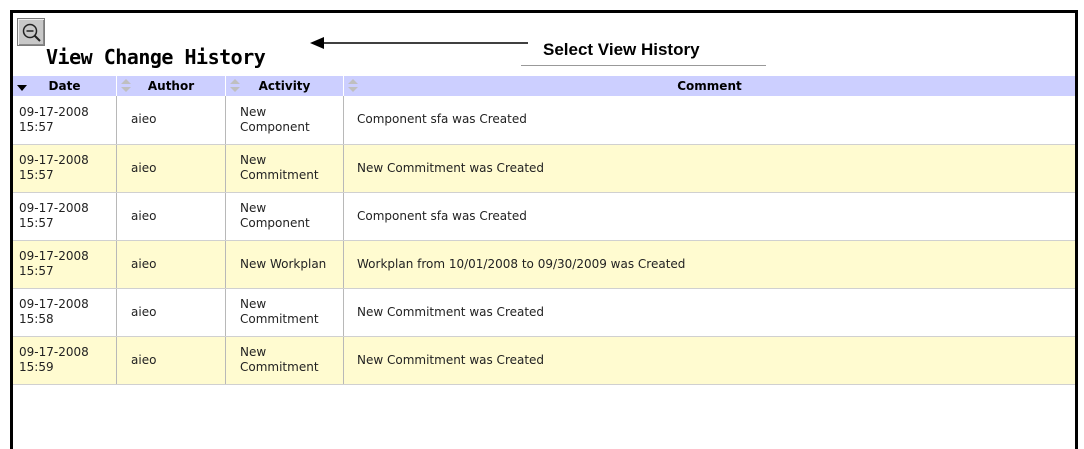 The height and width of the screenshot is (449, 1084). I want to click on cell-date: 09-17-2008 15:59, so click(65, 360).